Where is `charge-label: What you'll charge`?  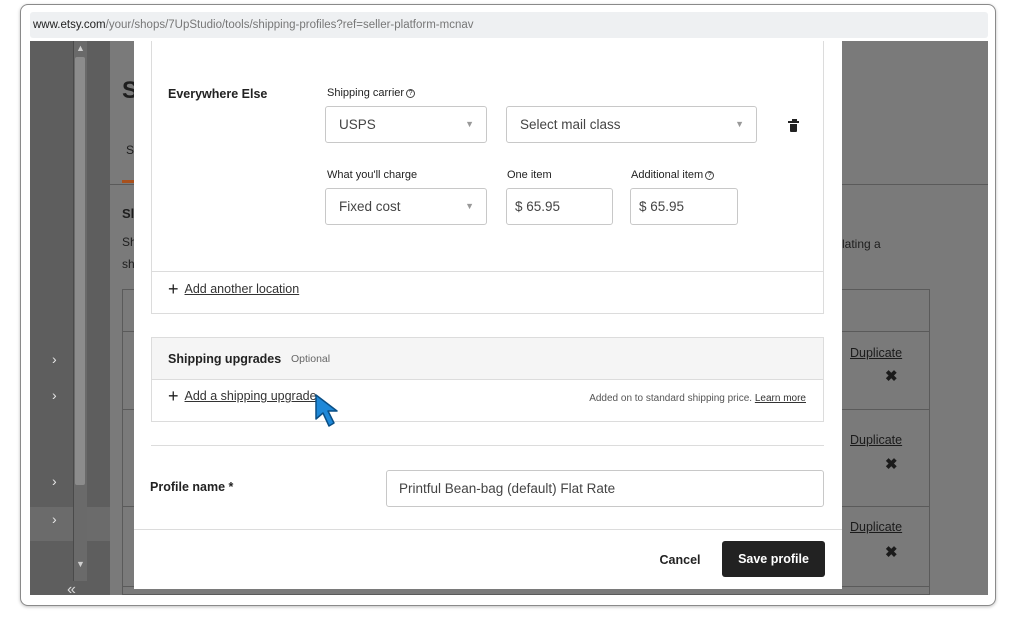
charge-label: What you'll charge is located at coordinates (372, 175).